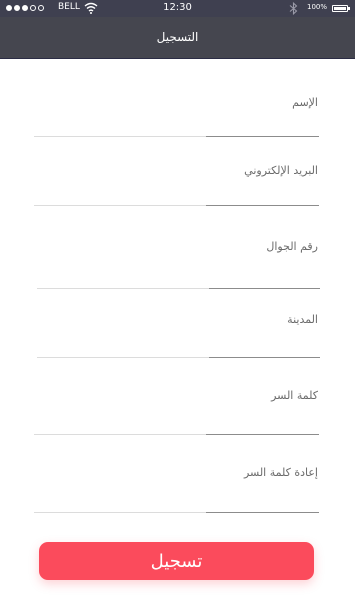 This screenshot has width=355, height=608. I want to click on confirm-password-label: إعادة كلمة السر, so click(280, 472).